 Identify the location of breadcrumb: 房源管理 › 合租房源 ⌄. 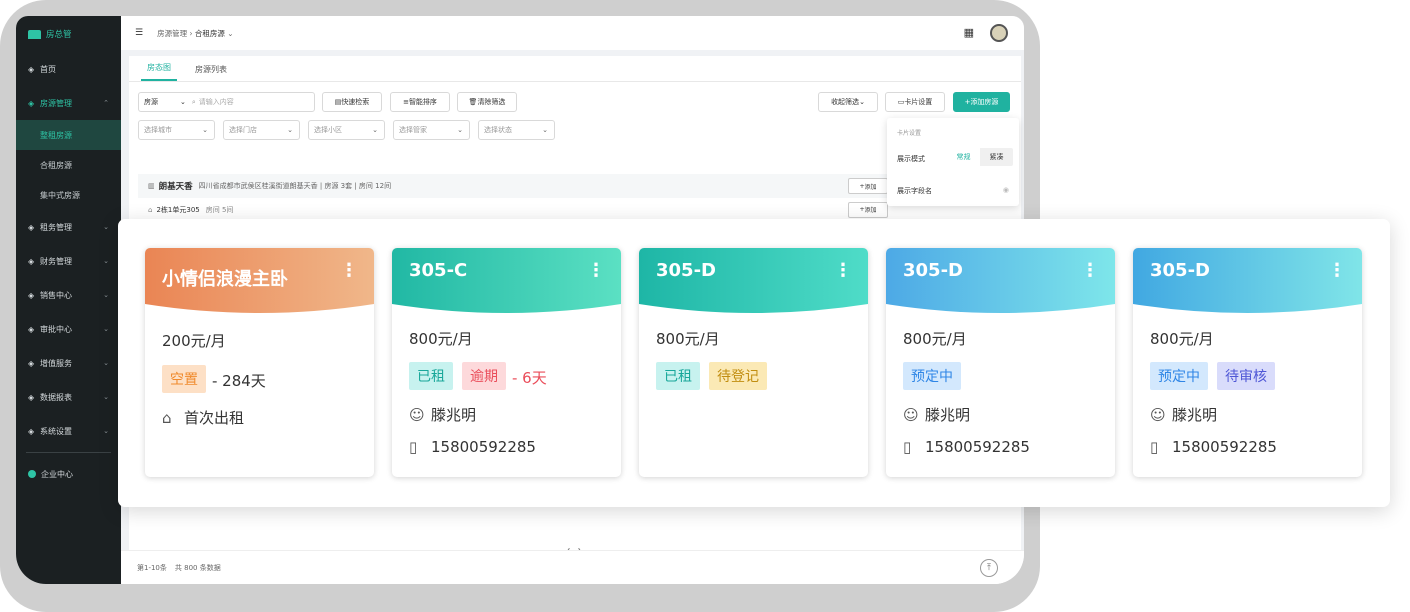
(195, 33).